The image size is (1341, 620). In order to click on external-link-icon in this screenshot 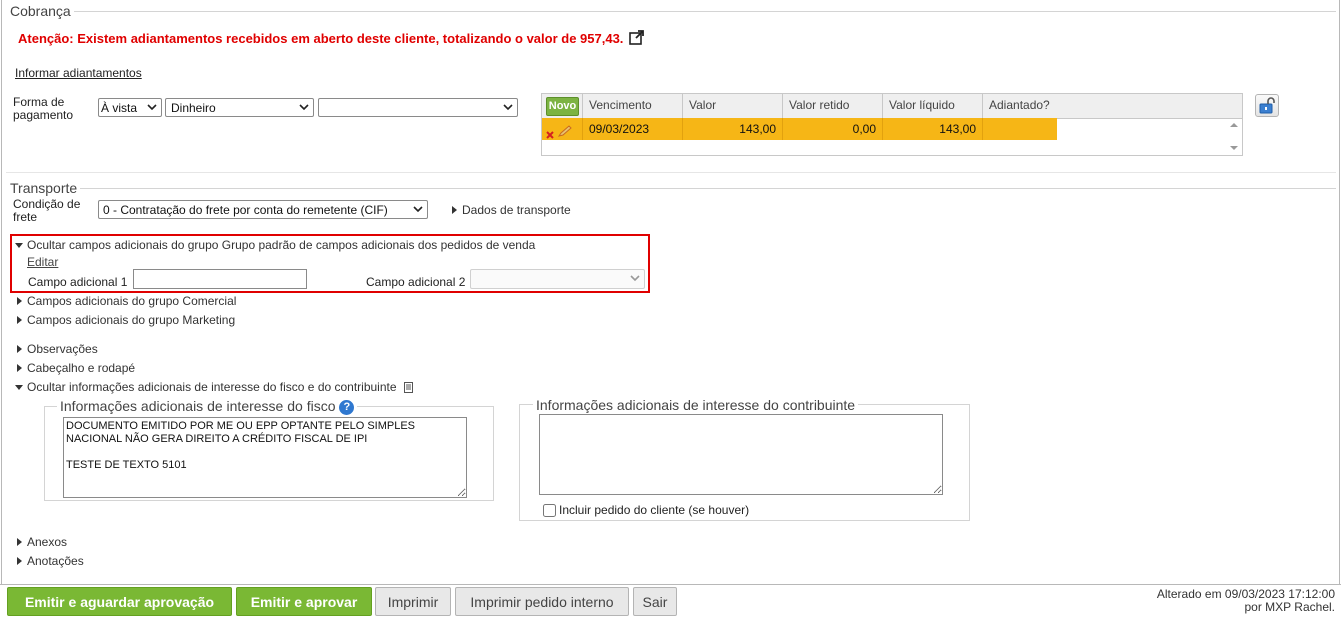, I will do `click(637, 39)`.